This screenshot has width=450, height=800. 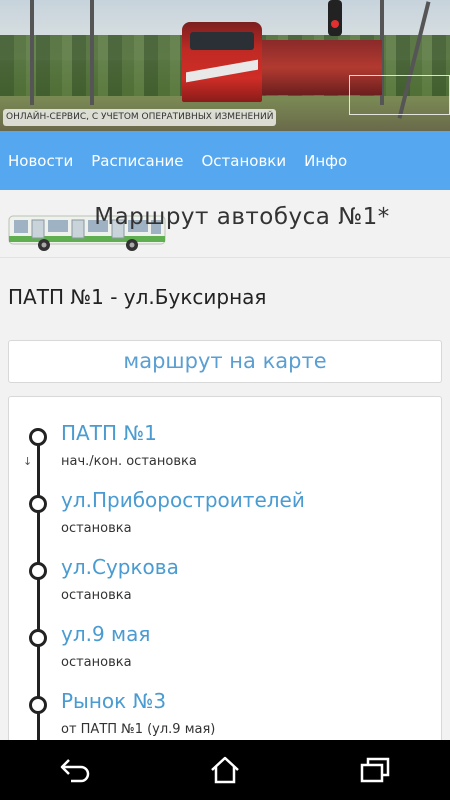 I want to click on train-image, so click(x=222, y=62).